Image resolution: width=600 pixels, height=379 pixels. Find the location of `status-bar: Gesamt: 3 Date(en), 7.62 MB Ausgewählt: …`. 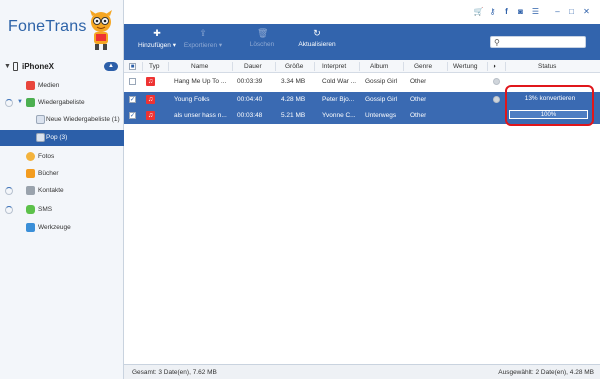

status-bar: Gesamt: 3 Date(en), 7.62 MB Ausgewählt: … is located at coordinates (362, 371).